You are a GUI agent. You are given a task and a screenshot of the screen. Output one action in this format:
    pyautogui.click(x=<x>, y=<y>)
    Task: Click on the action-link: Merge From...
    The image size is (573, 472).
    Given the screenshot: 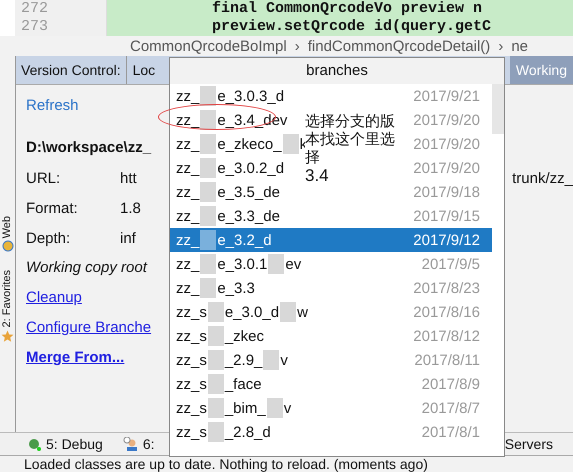 What is the action you would take?
    pyautogui.click(x=75, y=358)
    